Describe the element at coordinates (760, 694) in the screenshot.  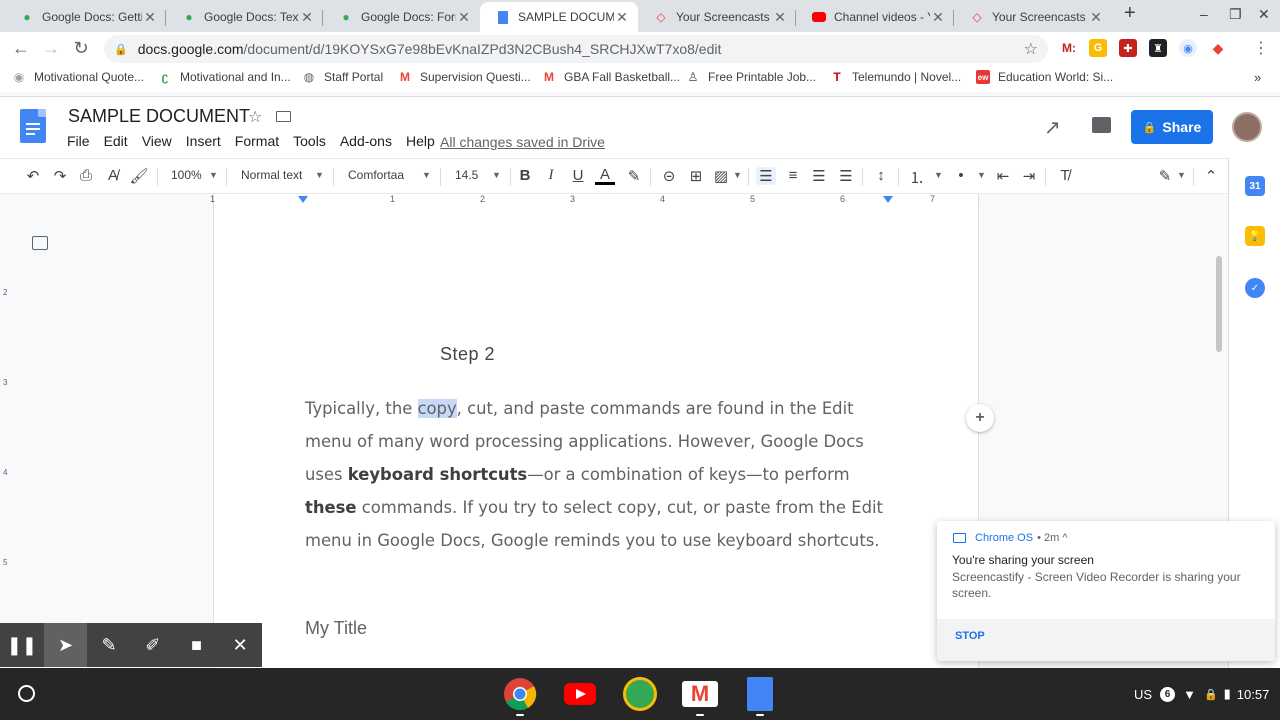
I see `docs-icon` at that location.